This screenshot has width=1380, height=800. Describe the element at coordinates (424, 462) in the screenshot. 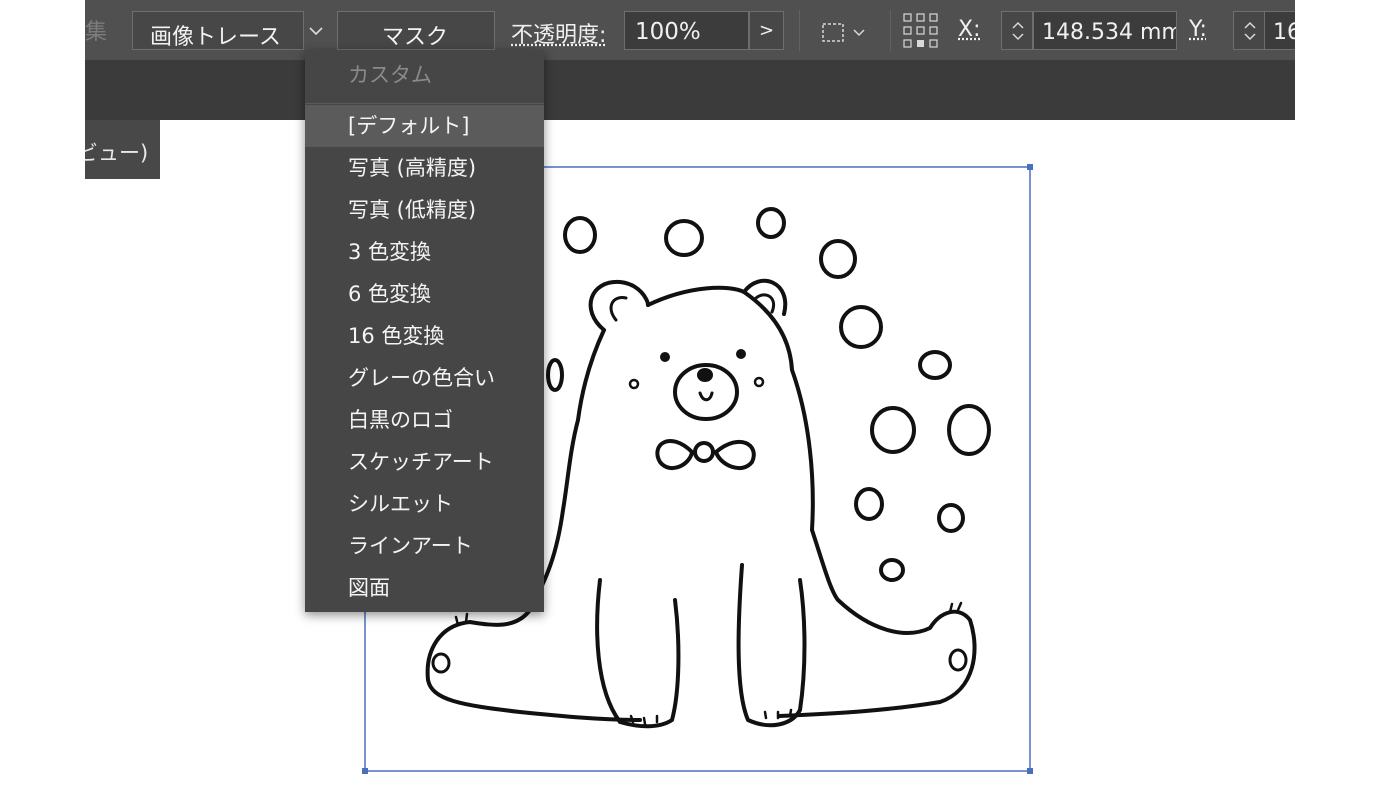

I see `preset-sketched-art: スケッチアート` at that location.